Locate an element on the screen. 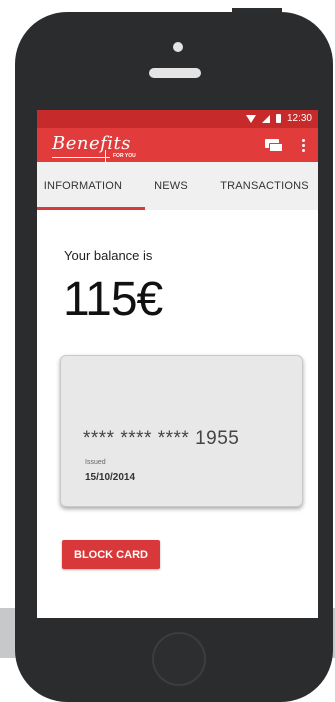 The width and height of the screenshot is (335, 702). chat-icon is located at coordinates (274, 145).